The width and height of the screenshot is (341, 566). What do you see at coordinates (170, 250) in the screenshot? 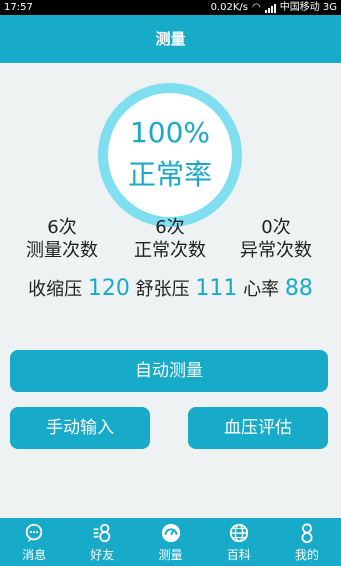
I see `stat-label: 正常次数` at bounding box center [170, 250].